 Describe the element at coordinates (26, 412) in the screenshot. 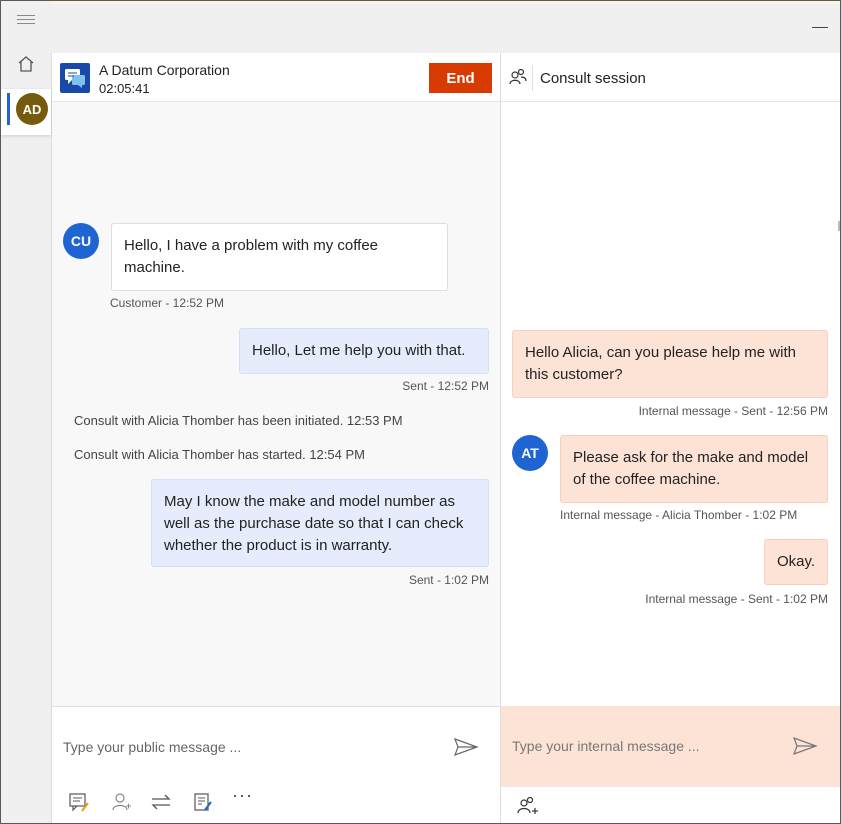

I see `left-rail: AD` at that location.